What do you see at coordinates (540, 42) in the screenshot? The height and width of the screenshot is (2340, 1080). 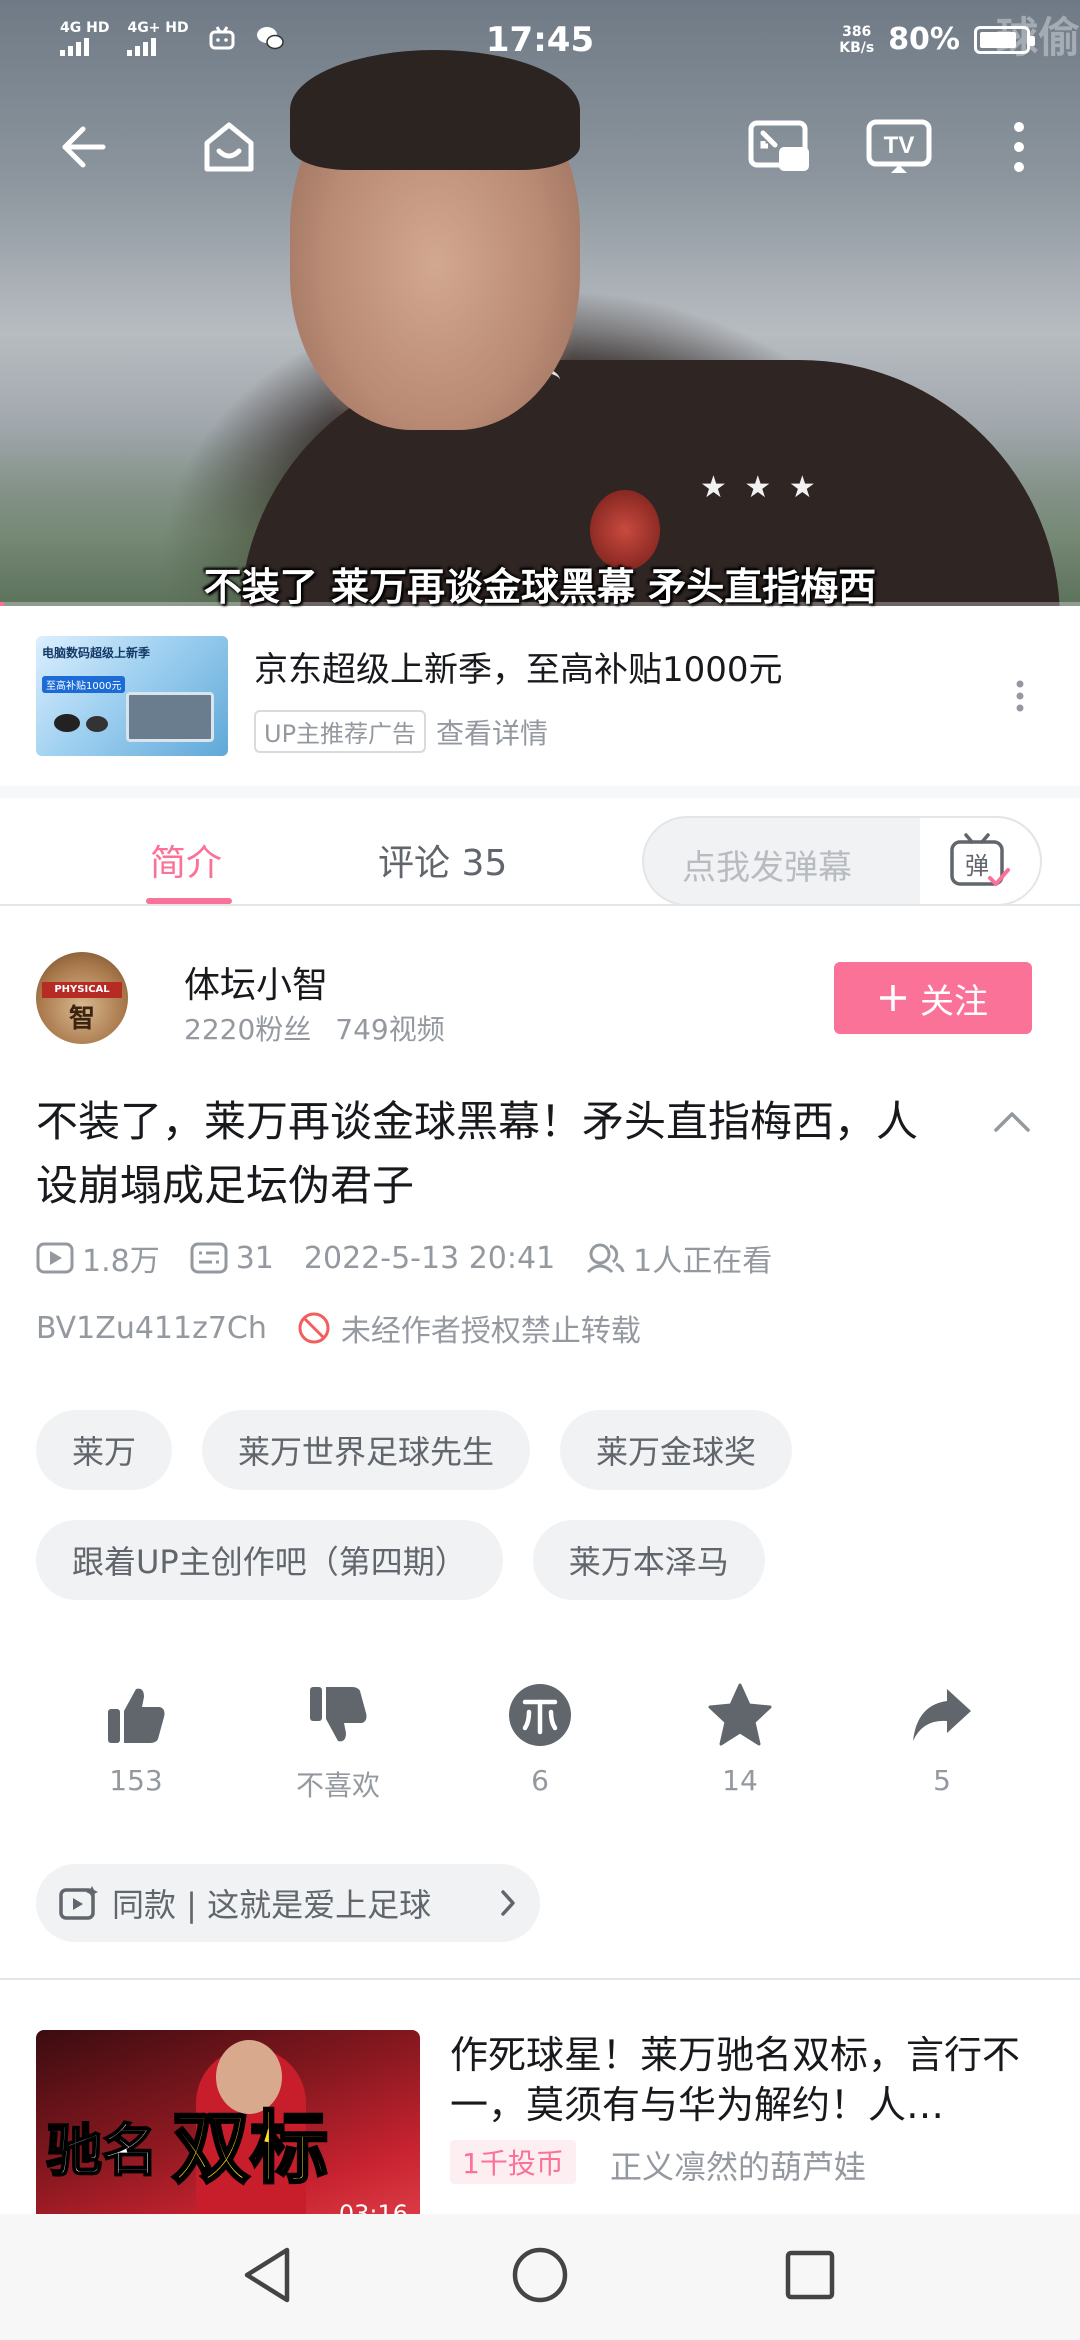 I see `status-bar: 4G HD 4G+ HD 17:45 386 KB/s 80%` at bounding box center [540, 42].